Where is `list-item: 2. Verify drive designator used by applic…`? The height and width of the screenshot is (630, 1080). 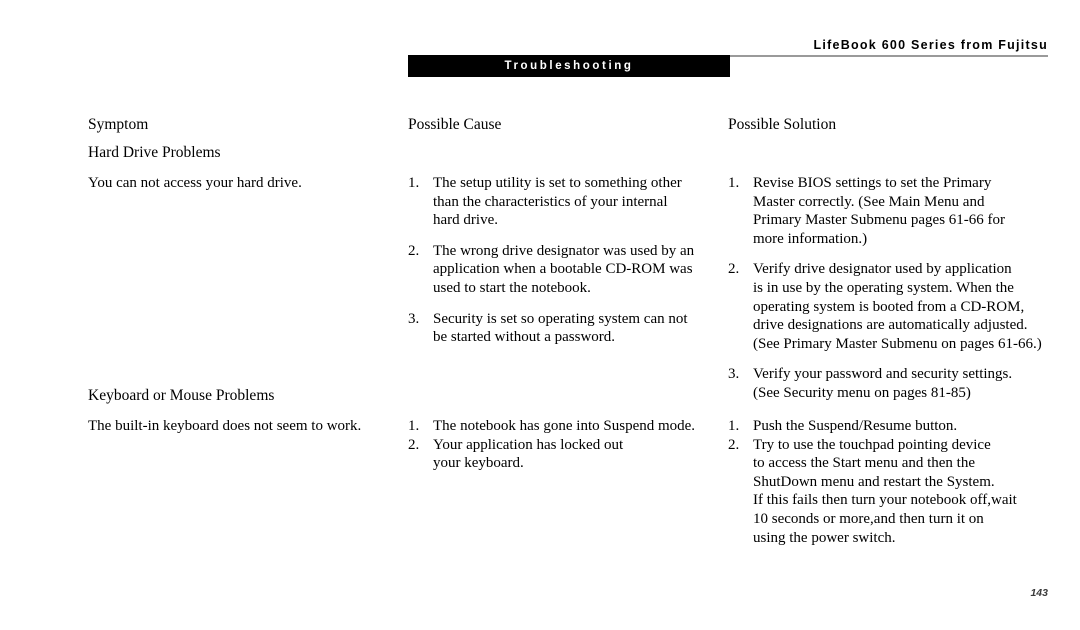 list-item: 2. Verify drive designator used by applic… is located at coordinates (886, 306).